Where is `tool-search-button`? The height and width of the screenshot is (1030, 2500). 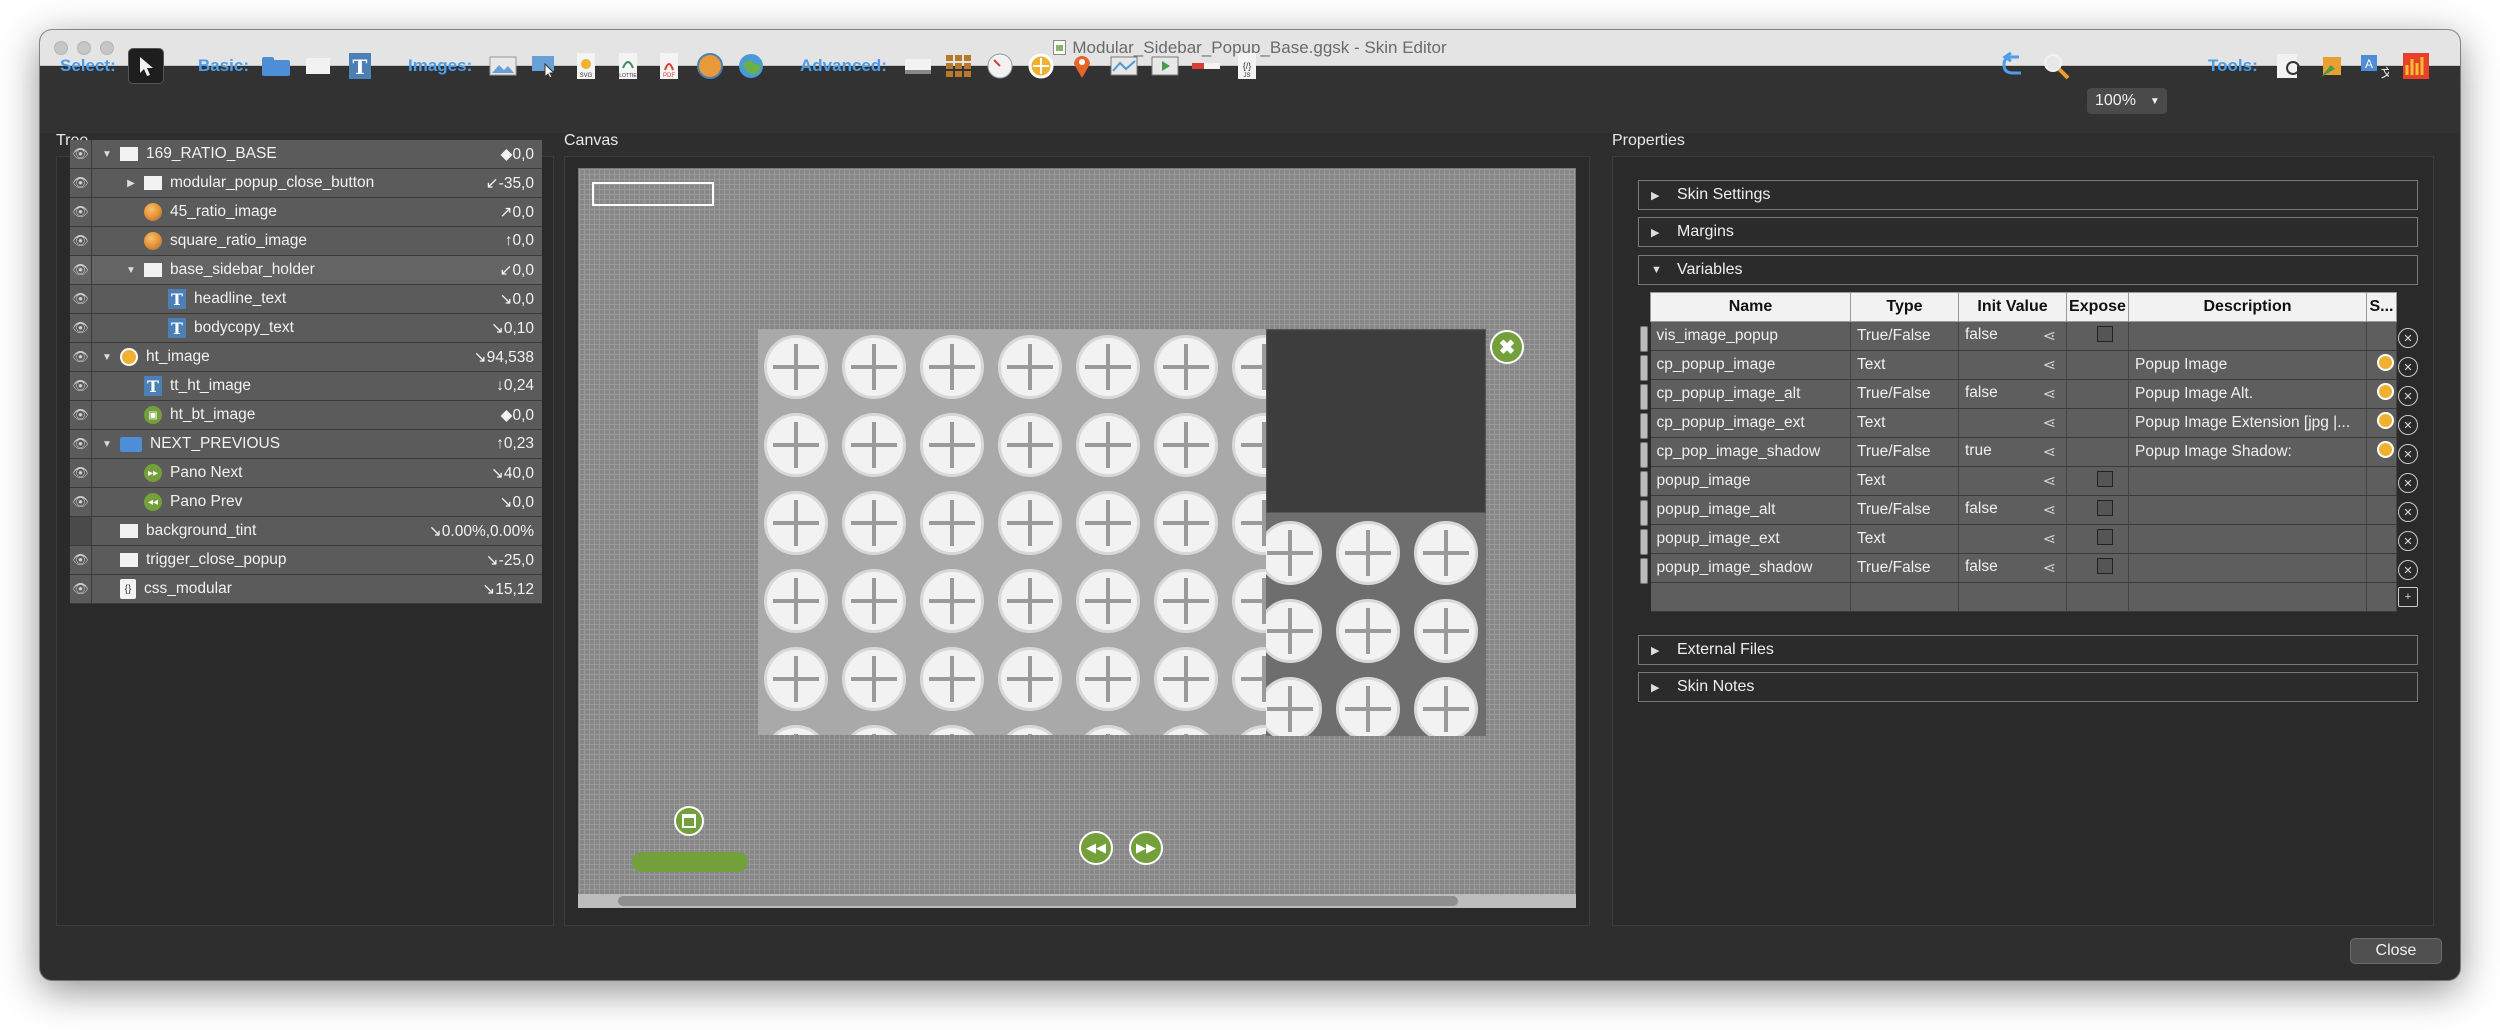 tool-search-button is located at coordinates (2290, 66).